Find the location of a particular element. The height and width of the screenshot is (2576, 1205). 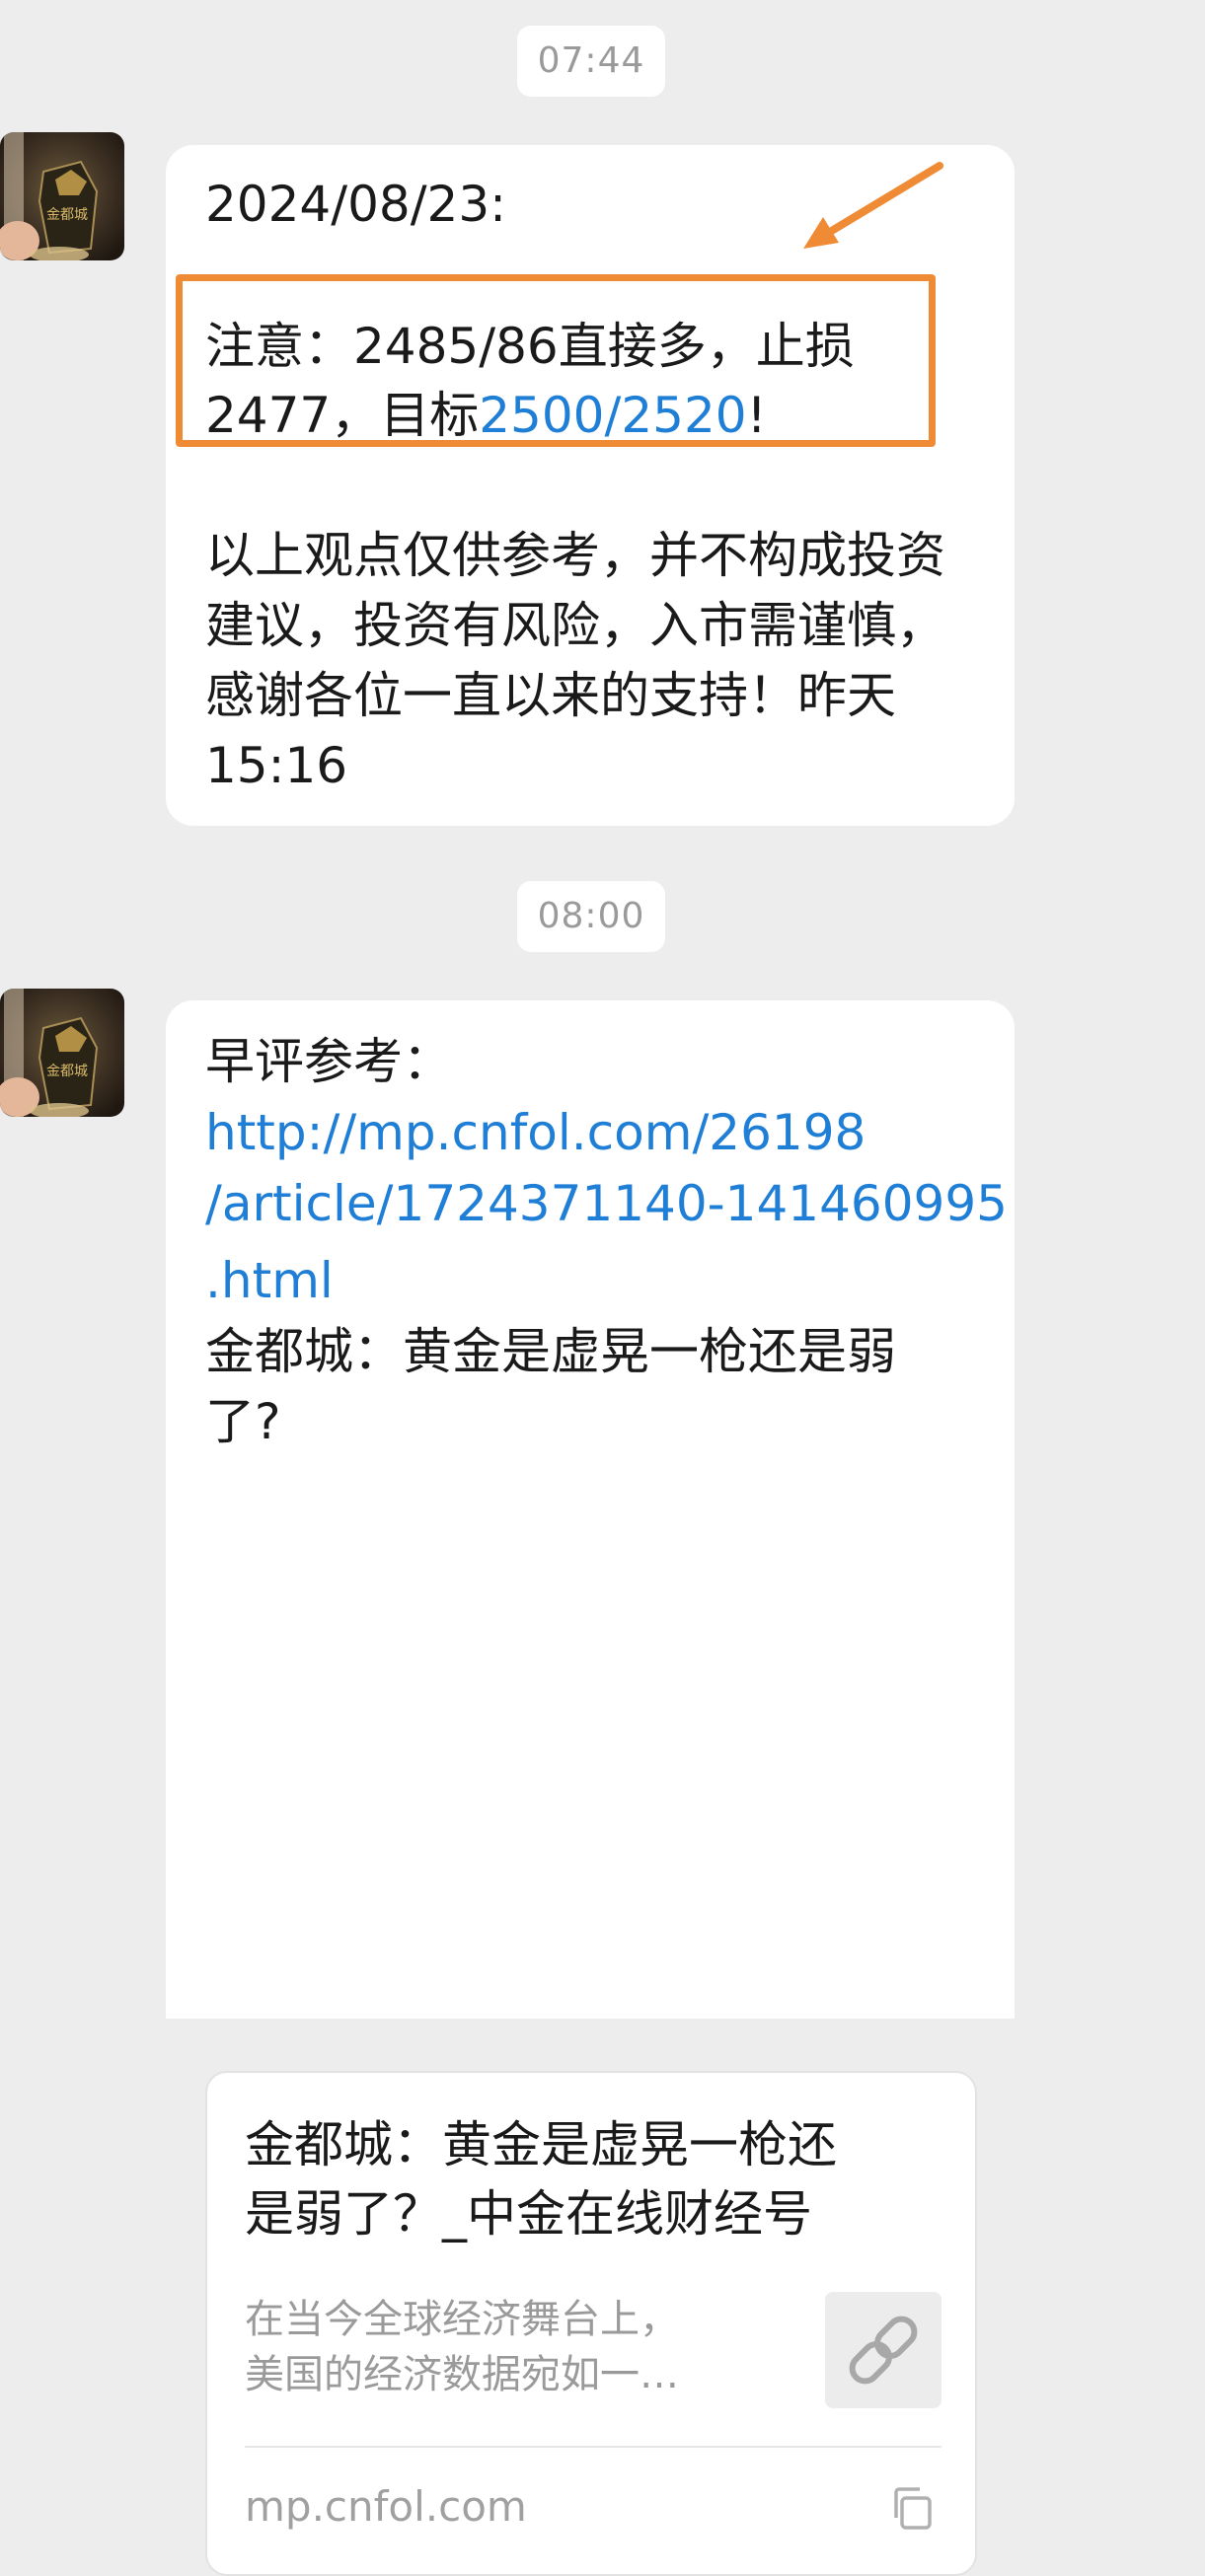

notice-suffix: ! is located at coordinates (756, 415).